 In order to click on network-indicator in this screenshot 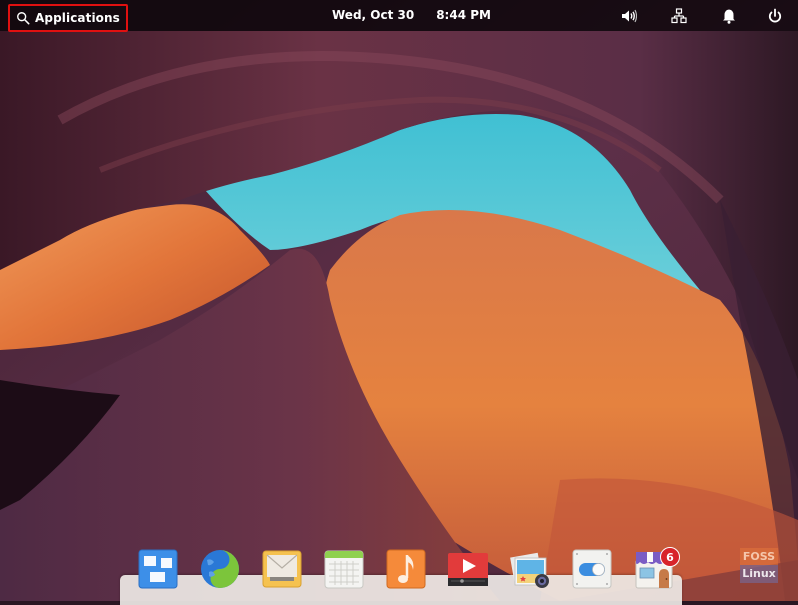, I will do `click(679, 16)`.